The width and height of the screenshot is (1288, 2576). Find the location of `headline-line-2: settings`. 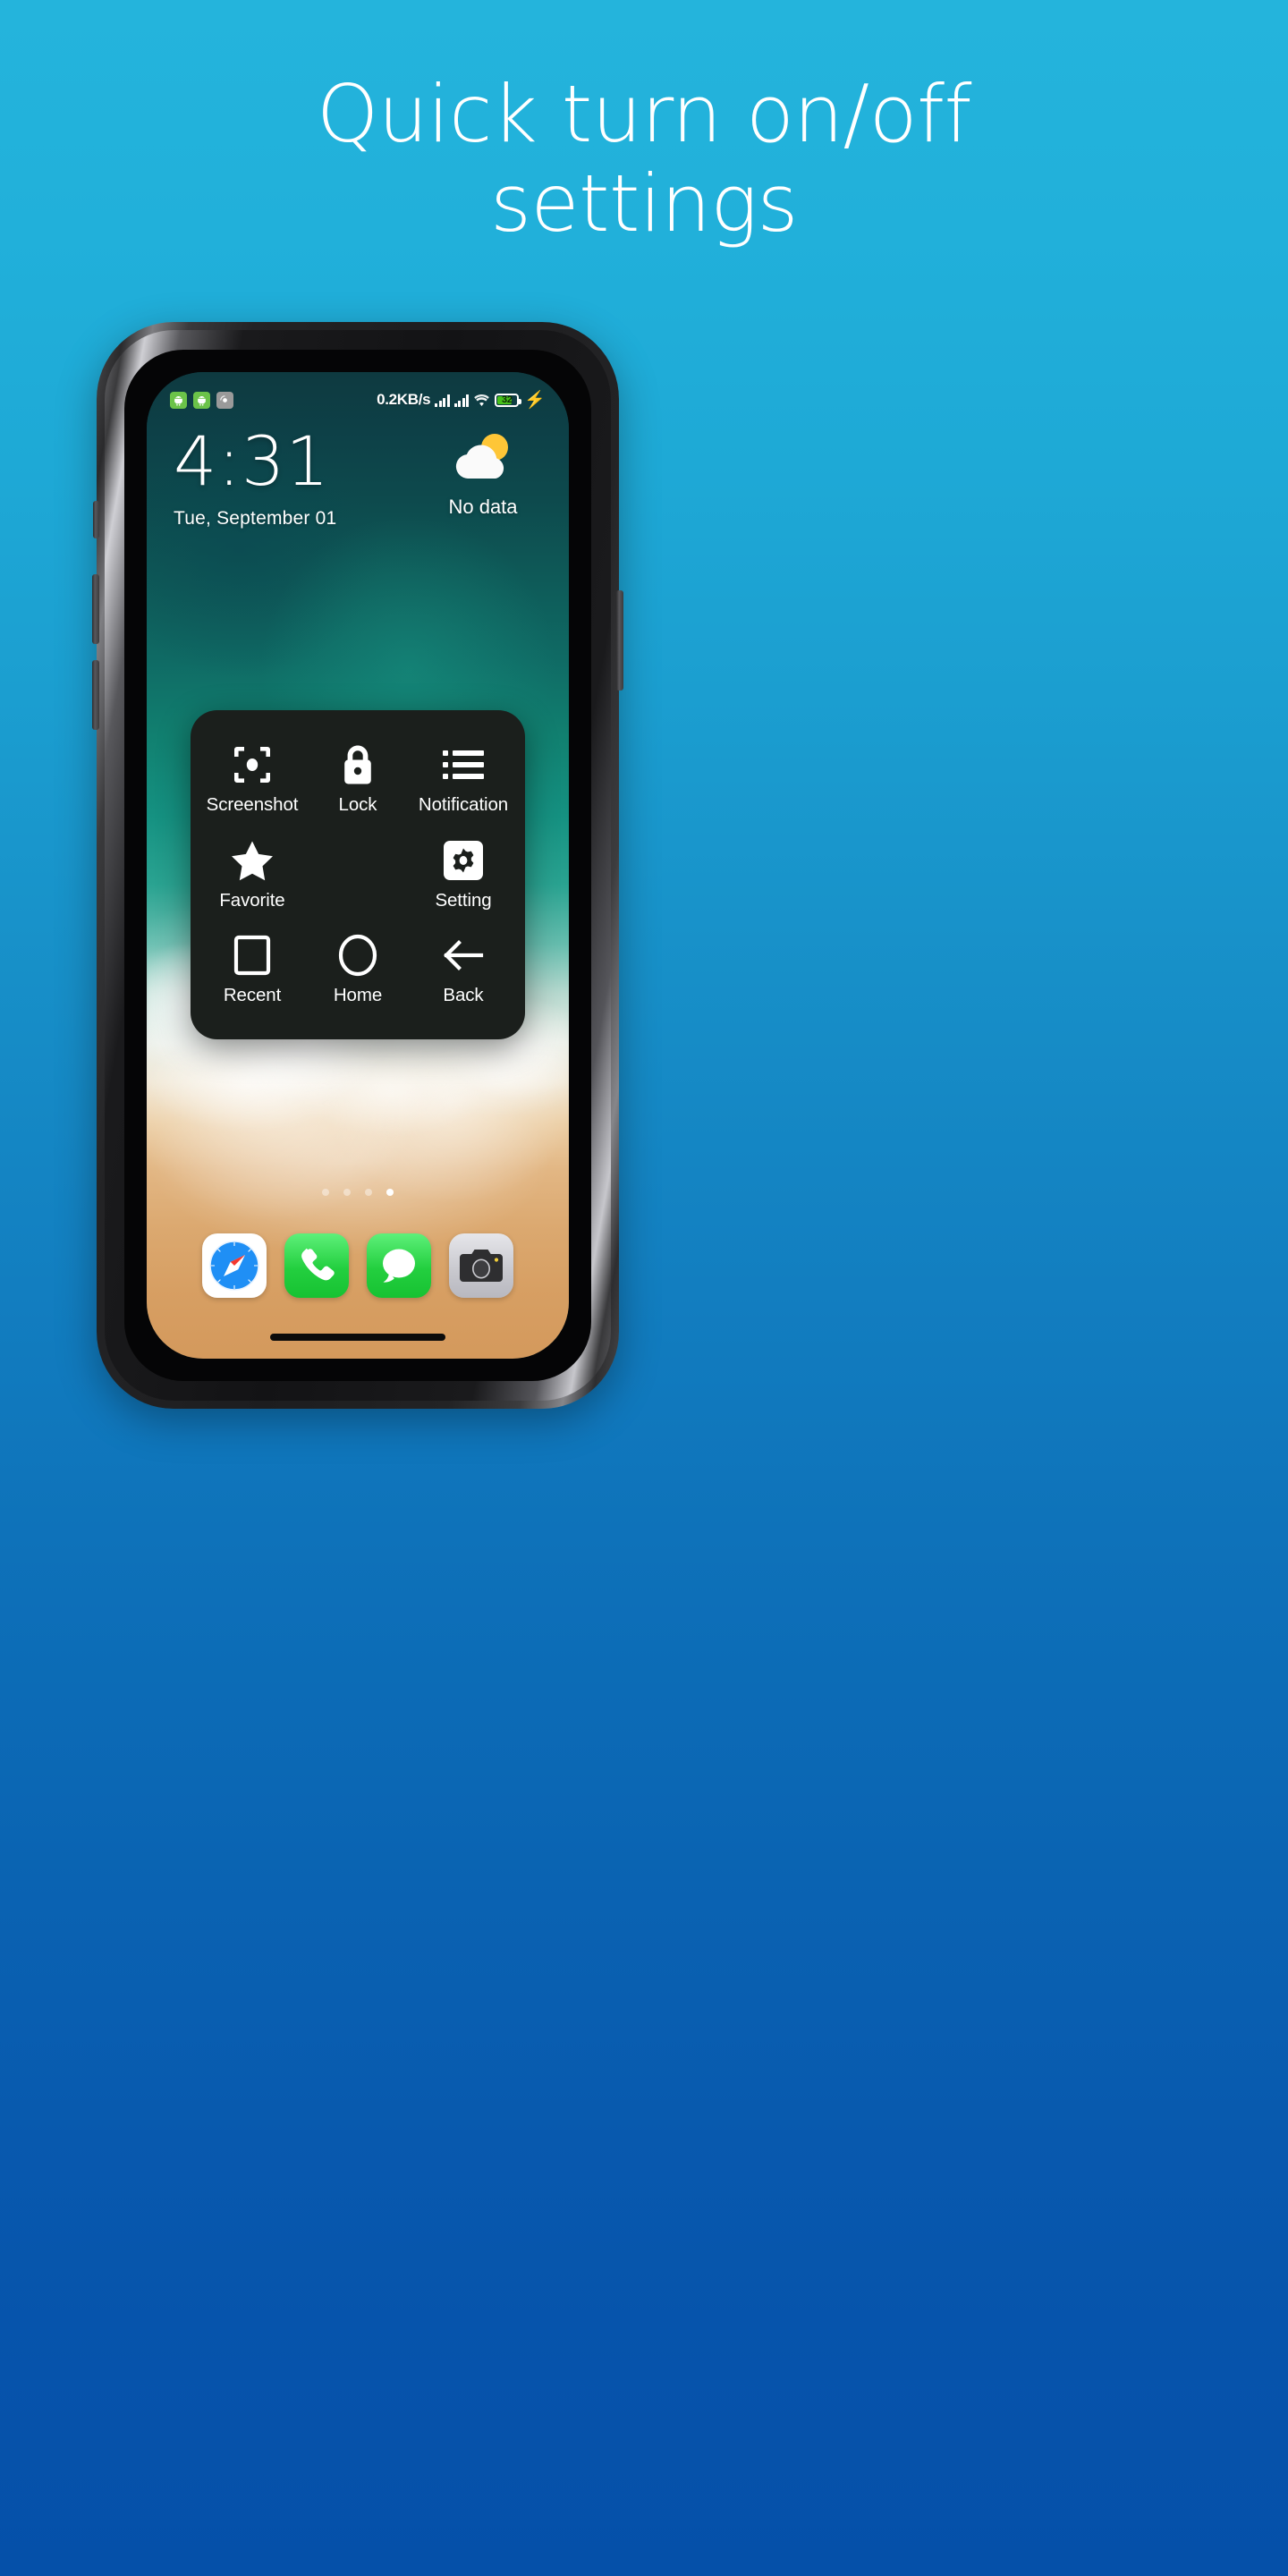

headline-line-2: settings is located at coordinates (644, 203).